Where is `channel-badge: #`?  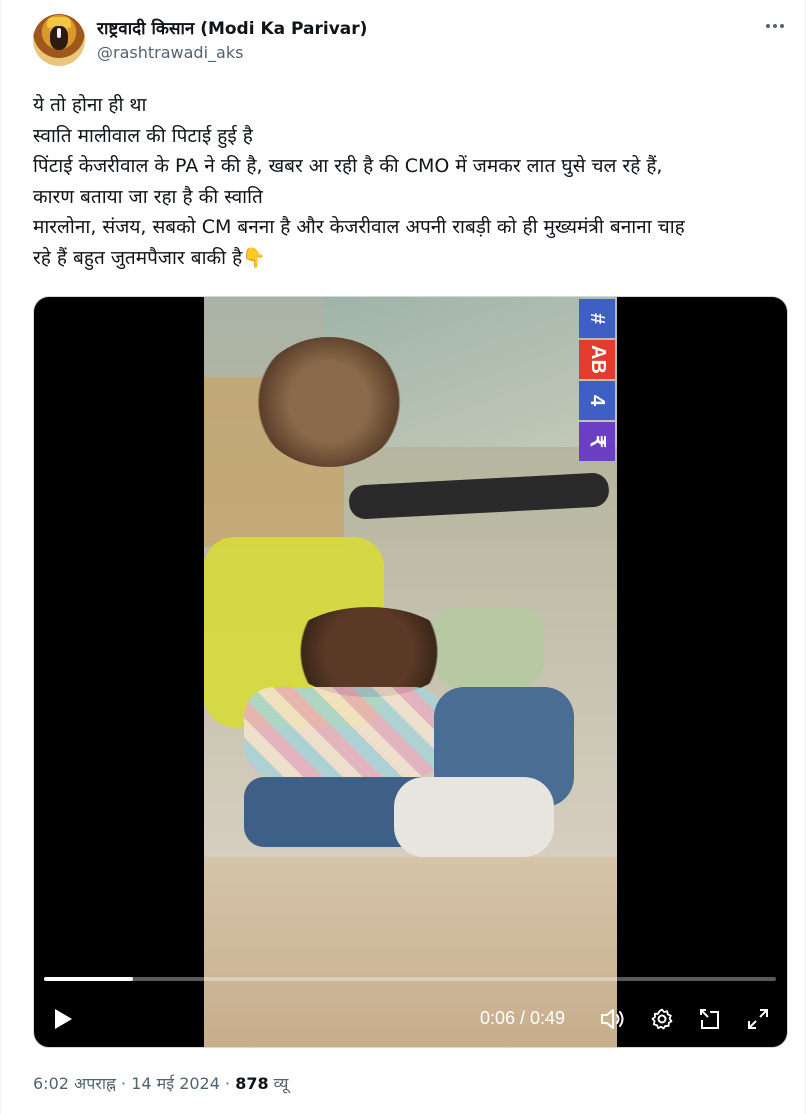
channel-badge: # is located at coordinates (597, 318).